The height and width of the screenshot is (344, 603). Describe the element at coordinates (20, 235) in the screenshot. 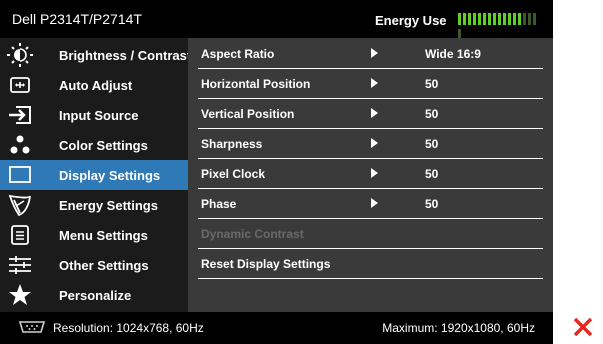

I see `menu-settings-icon` at that location.